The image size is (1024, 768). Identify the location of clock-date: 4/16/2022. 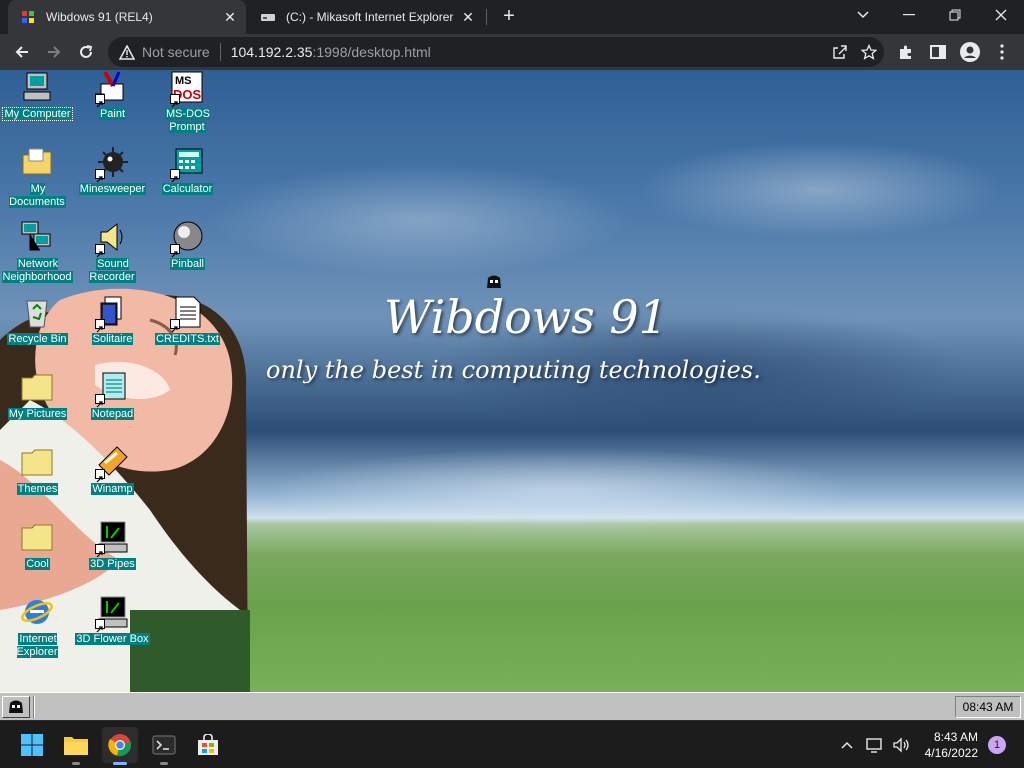
(951, 753).